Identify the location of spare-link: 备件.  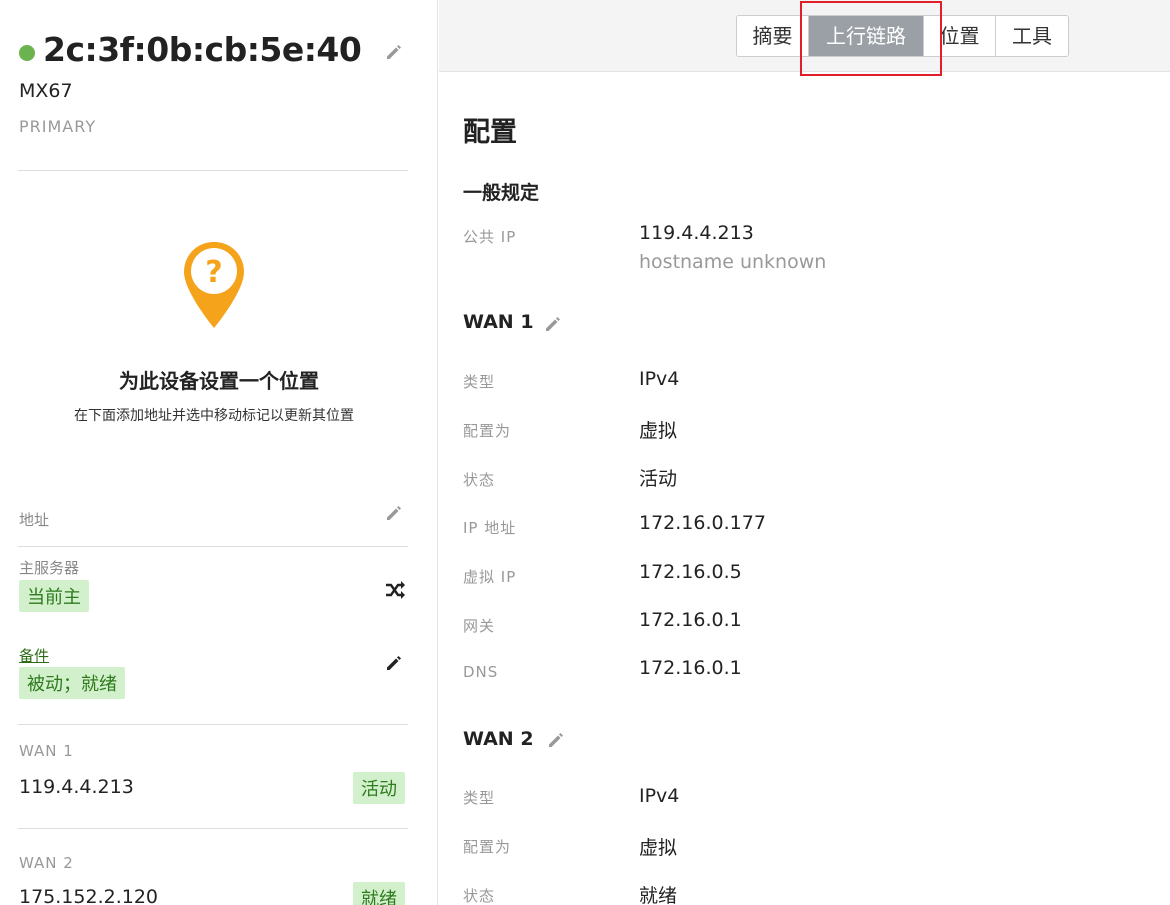
(34, 655).